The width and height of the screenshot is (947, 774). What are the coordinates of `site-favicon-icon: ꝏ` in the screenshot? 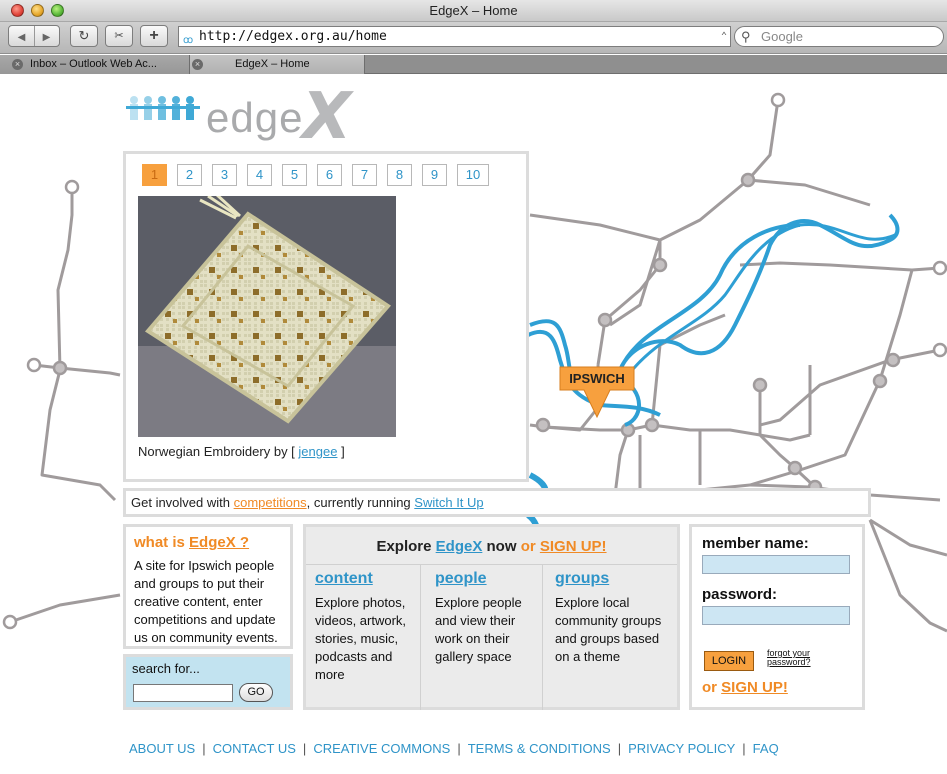 It's located at (188, 40).